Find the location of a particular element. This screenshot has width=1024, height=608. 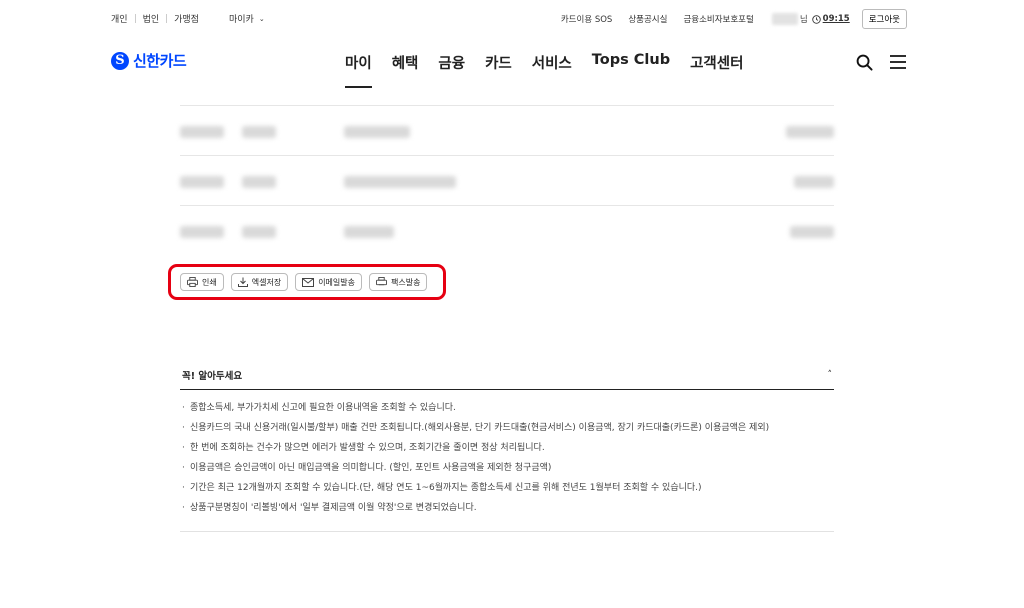

shinhan-card-logo: S 신한카드 is located at coordinates (149, 60).